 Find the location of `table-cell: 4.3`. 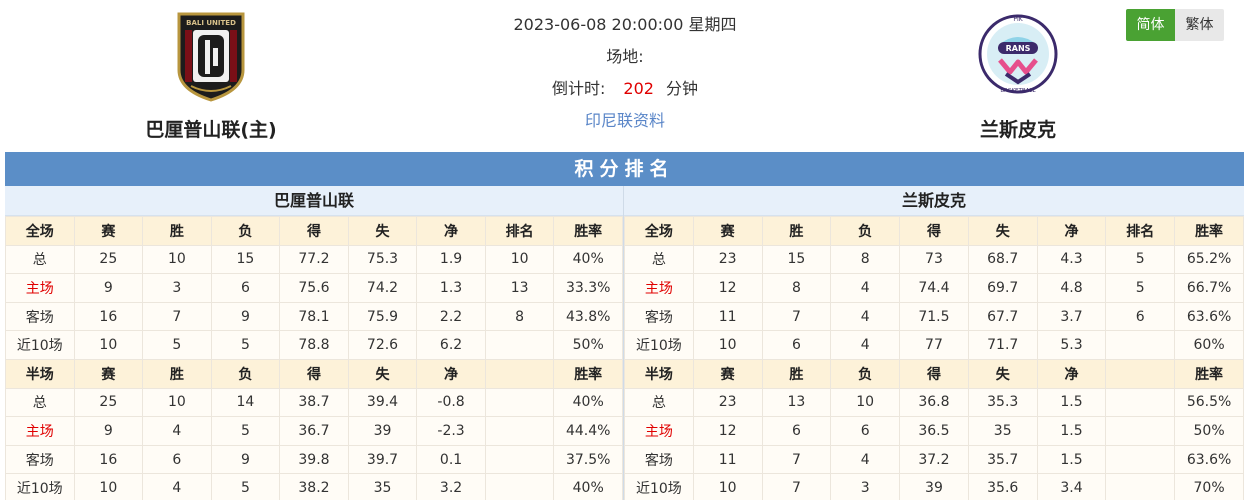

table-cell: 4.3 is located at coordinates (1071, 259).